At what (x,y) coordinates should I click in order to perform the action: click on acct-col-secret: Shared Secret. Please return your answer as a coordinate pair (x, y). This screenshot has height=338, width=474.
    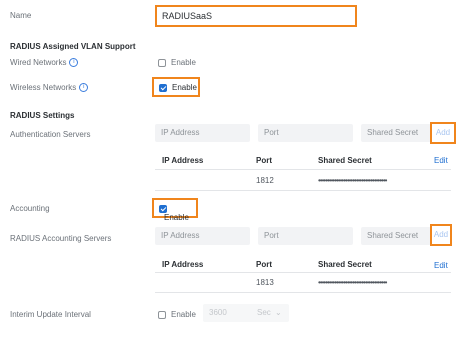
    Looking at the image, I should click on (345, 264).